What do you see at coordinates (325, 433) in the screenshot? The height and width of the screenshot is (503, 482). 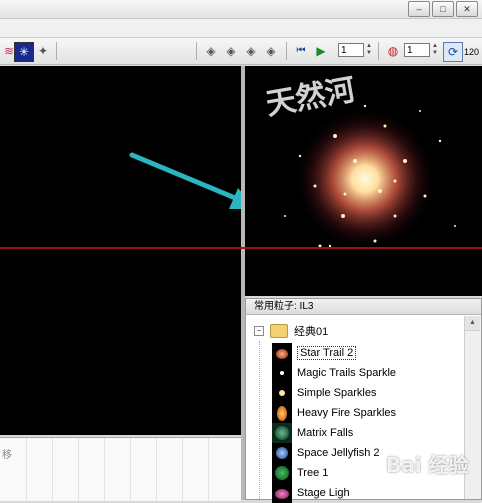 I see `library-item-label: Matrix Falls` at bounding box center [325, 433].